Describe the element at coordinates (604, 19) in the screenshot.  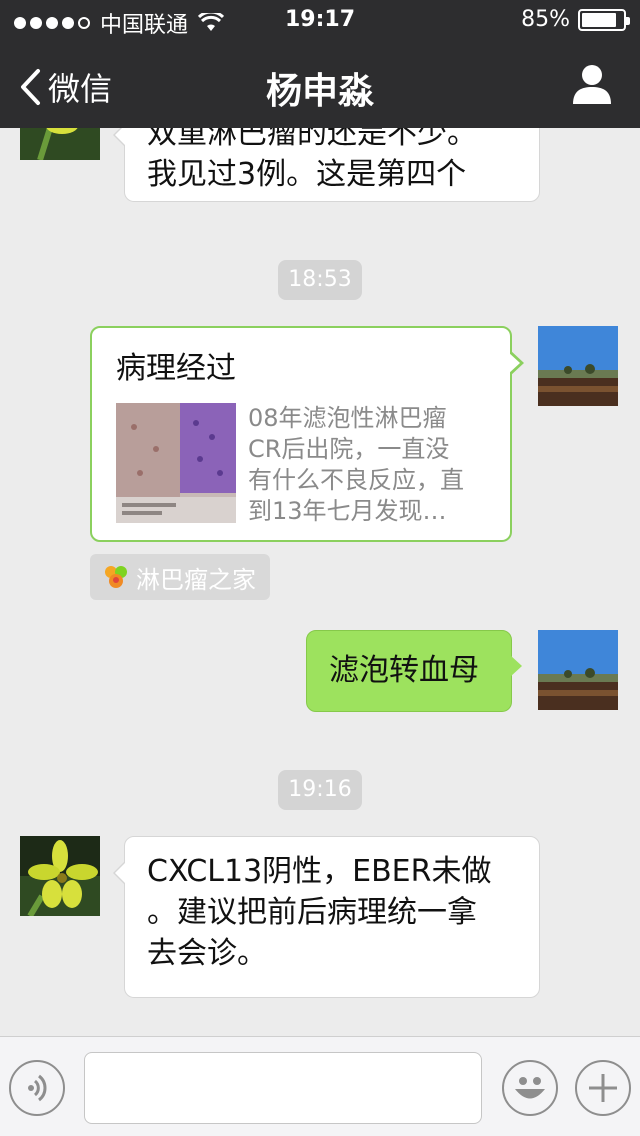
I see `battery-icon` at that location.